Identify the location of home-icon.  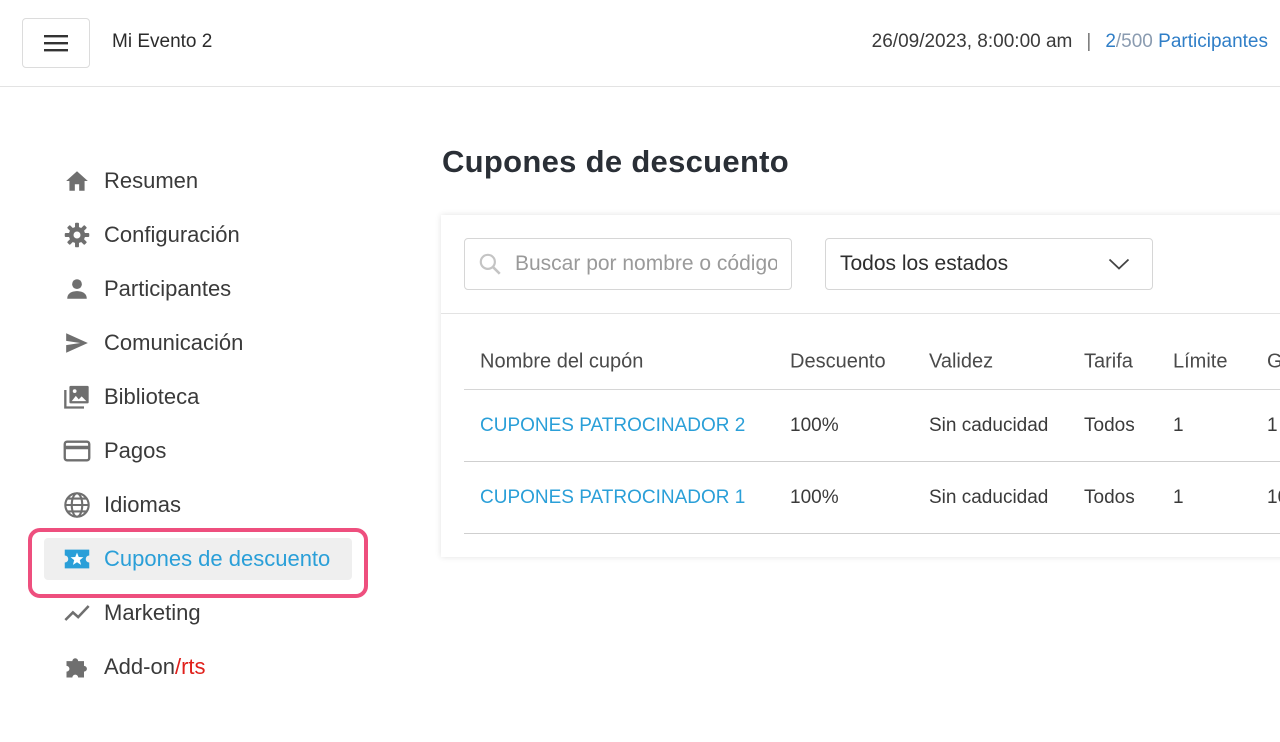
(77, 181).